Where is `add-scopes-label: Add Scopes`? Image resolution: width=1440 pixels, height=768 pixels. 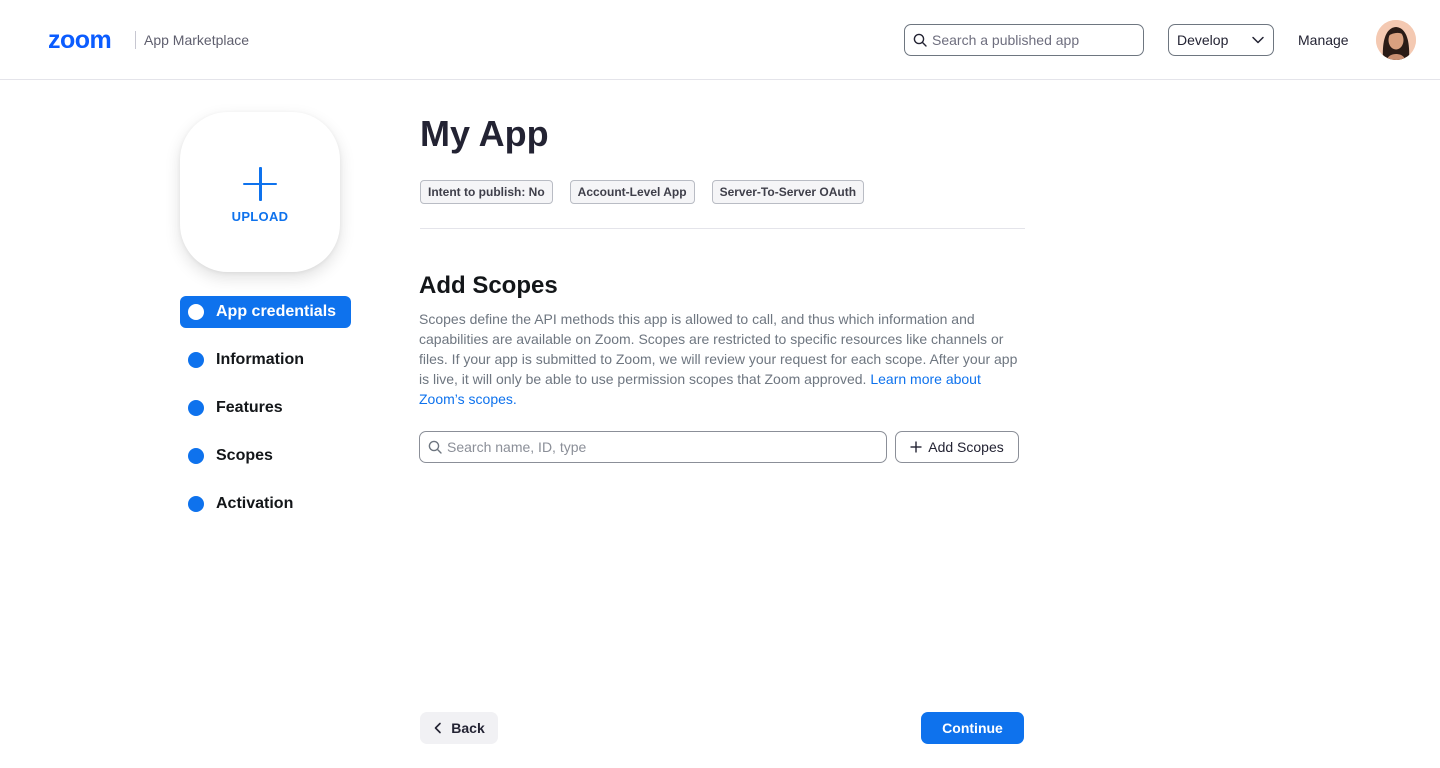 add-scopes-label: Add Scopes is located at coordinates (966, 447).